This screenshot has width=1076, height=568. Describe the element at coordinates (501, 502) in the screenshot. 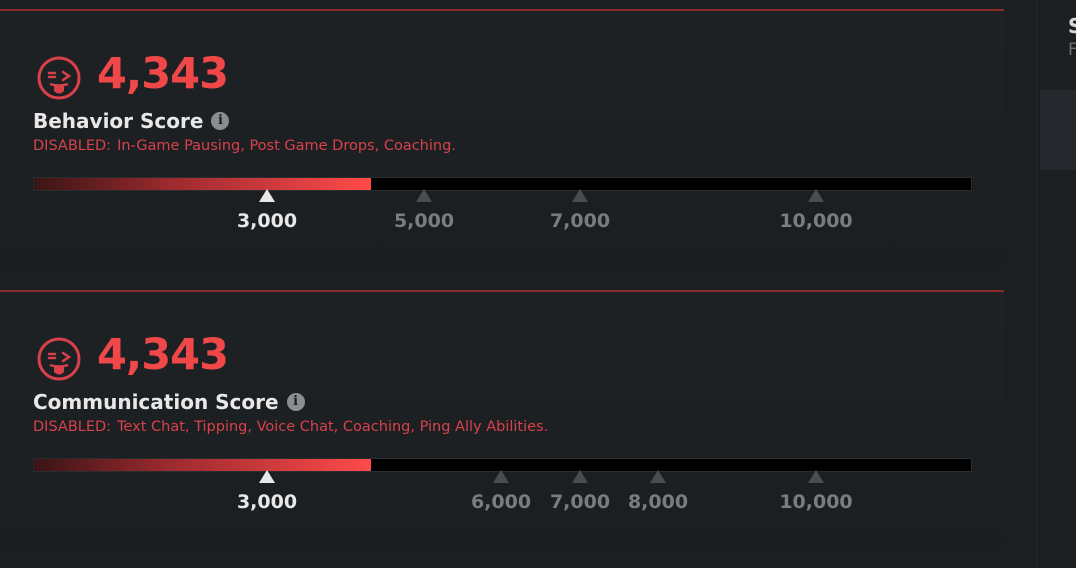

I see `tick-label: 6,000` at that location.